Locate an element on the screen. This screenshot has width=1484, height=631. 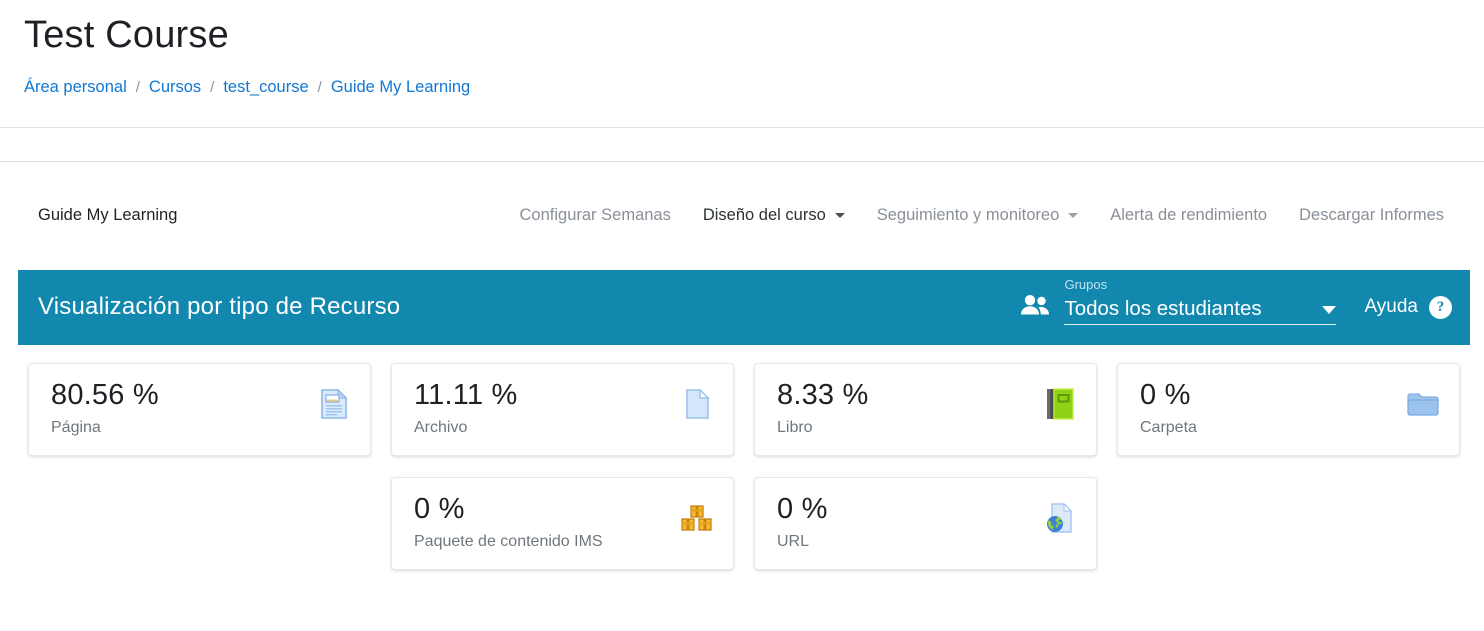
card-label: Carpeta is located at coordinates (1168, 428).